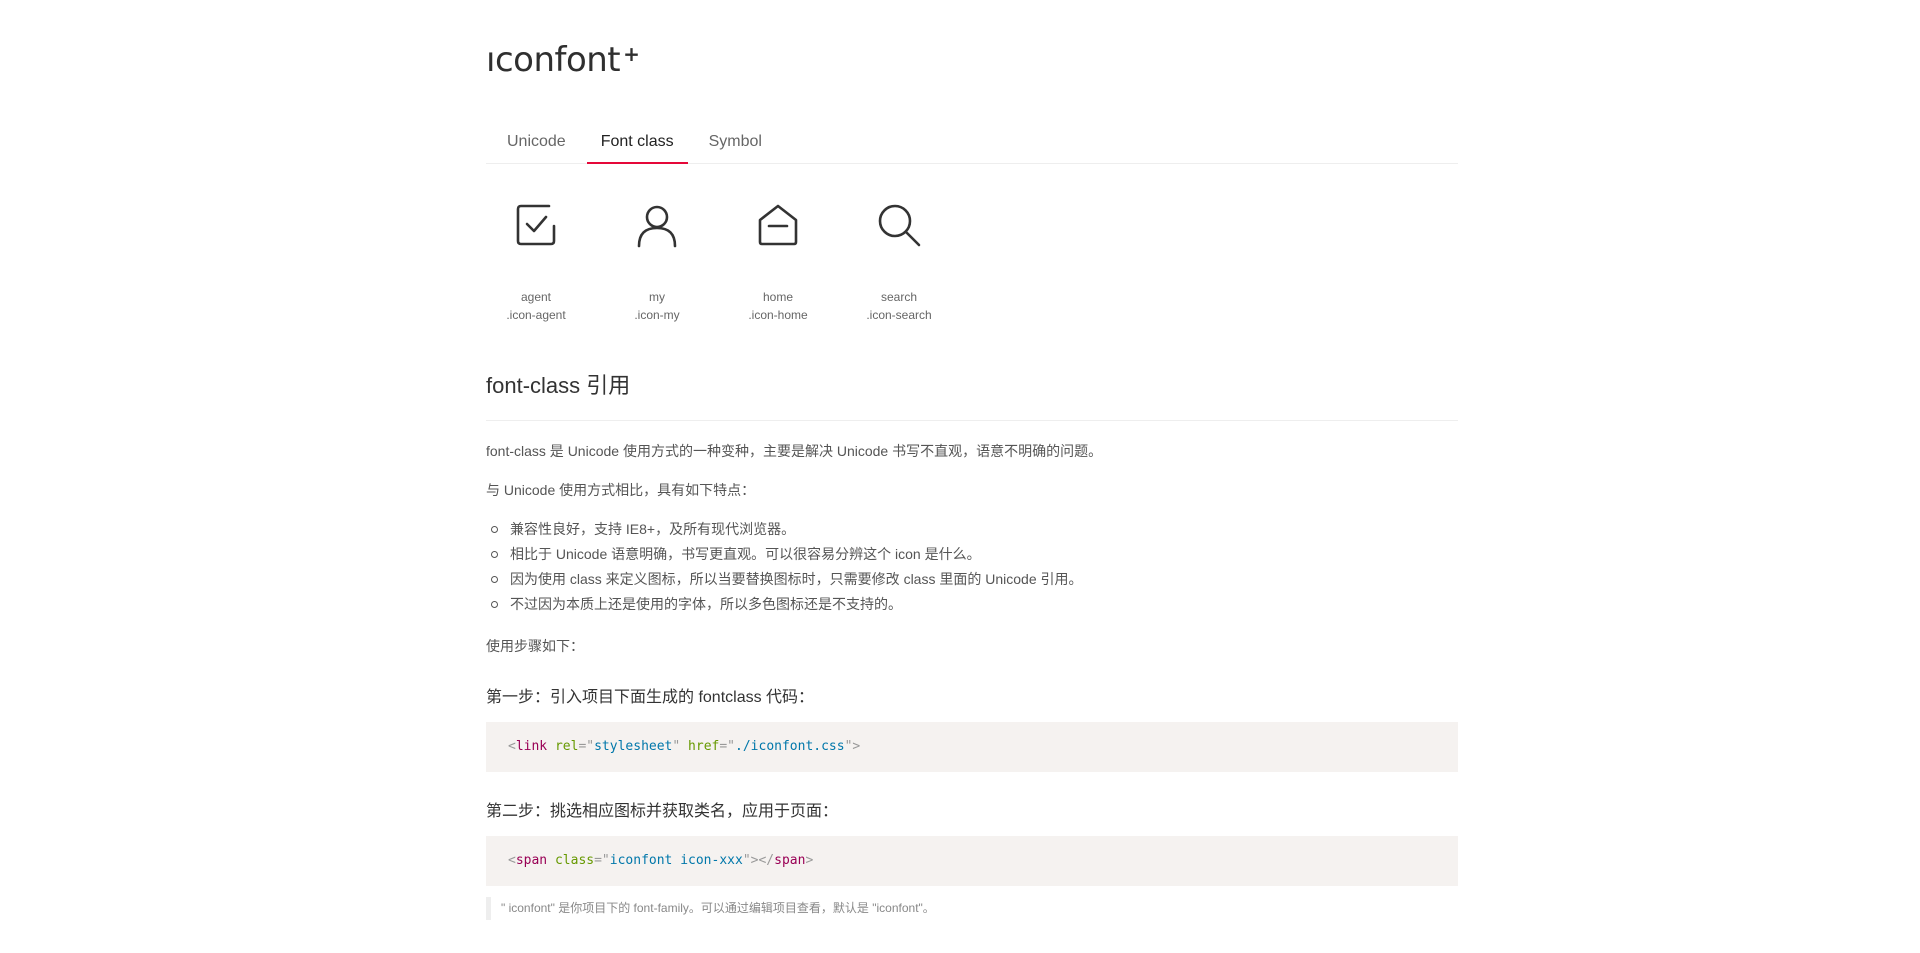  What do you see at coordinates (637, 143) in the screenshot?
I see `tab-font-class: Font class` at bounding box center [637, 143].